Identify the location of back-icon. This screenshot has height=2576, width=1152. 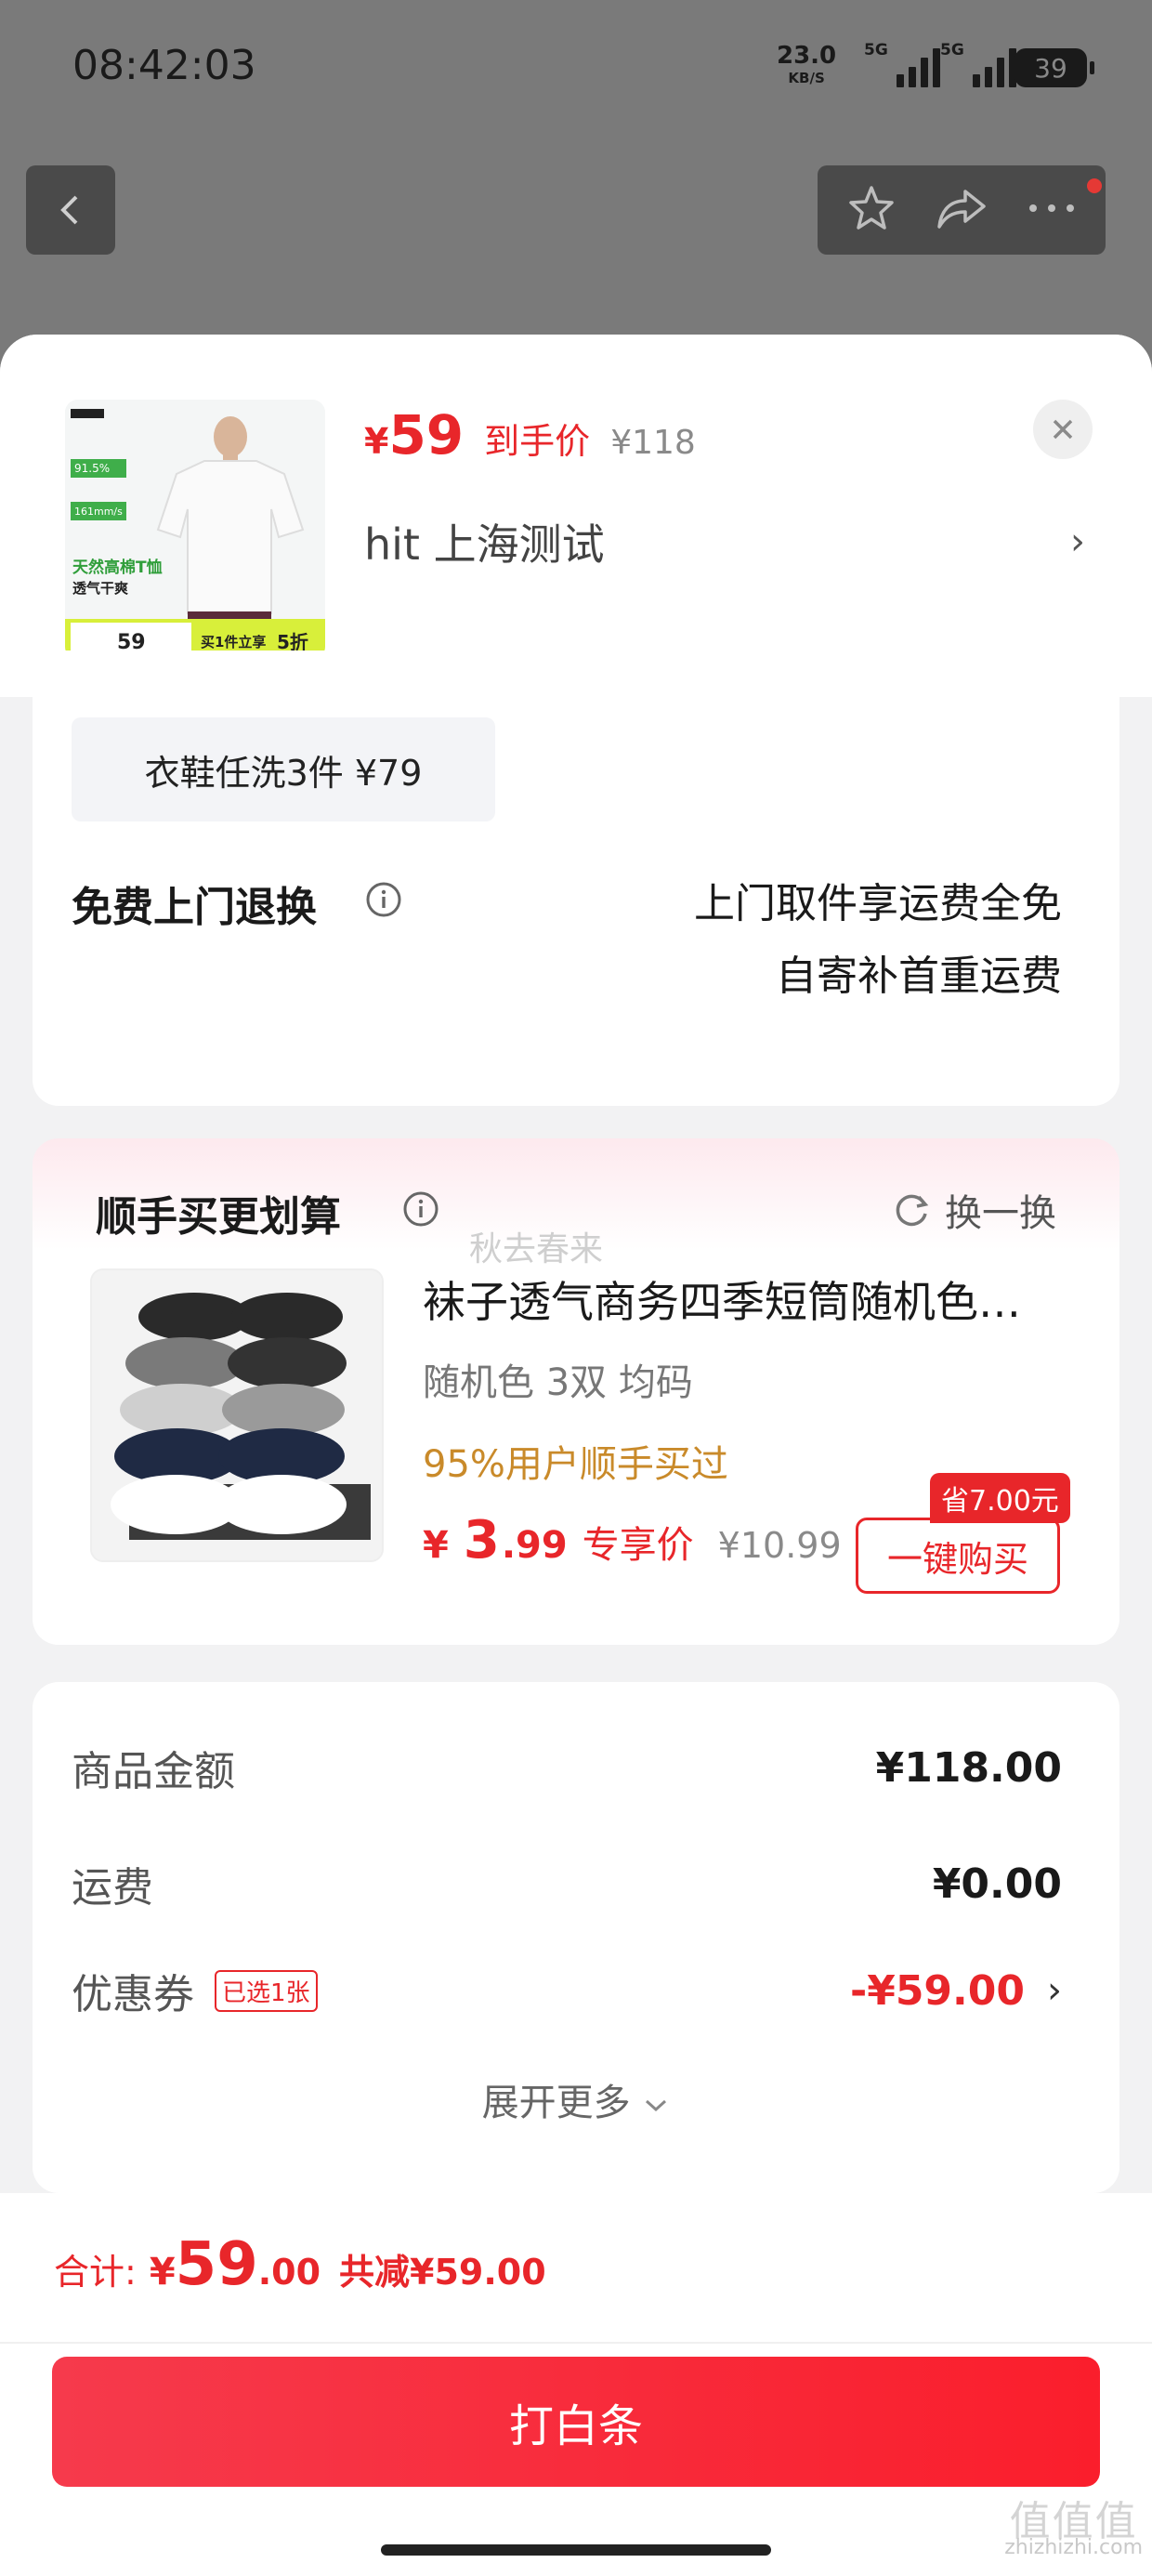
(69, 210).